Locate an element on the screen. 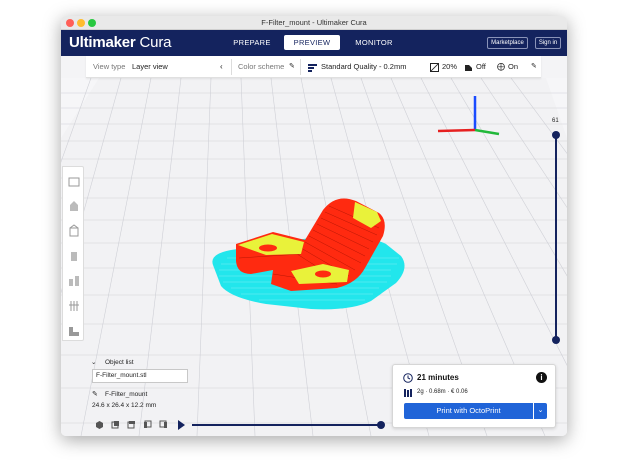 The width and height of the screenshot is (628, 472). infill-value: 20% is located at coordinates (449, 67).